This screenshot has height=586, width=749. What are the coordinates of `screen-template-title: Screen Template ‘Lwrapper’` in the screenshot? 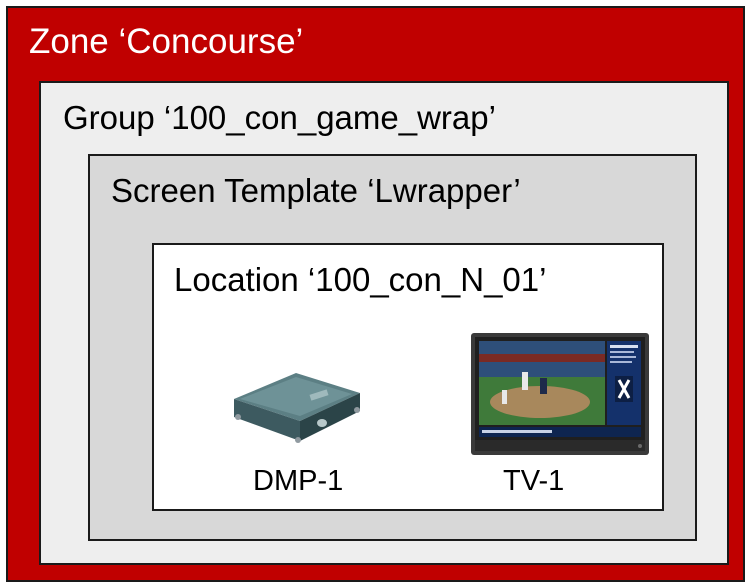 It's located at (316, 190).